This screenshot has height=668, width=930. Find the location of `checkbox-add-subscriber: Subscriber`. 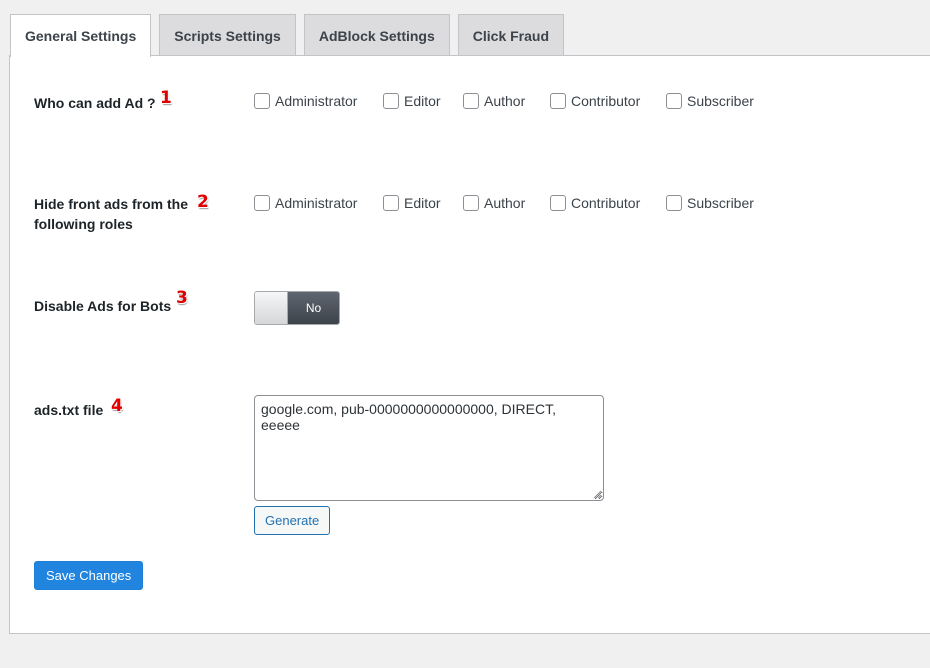

checkbox-add-subscriber: Subscriber is located at coordinates (710, 101).